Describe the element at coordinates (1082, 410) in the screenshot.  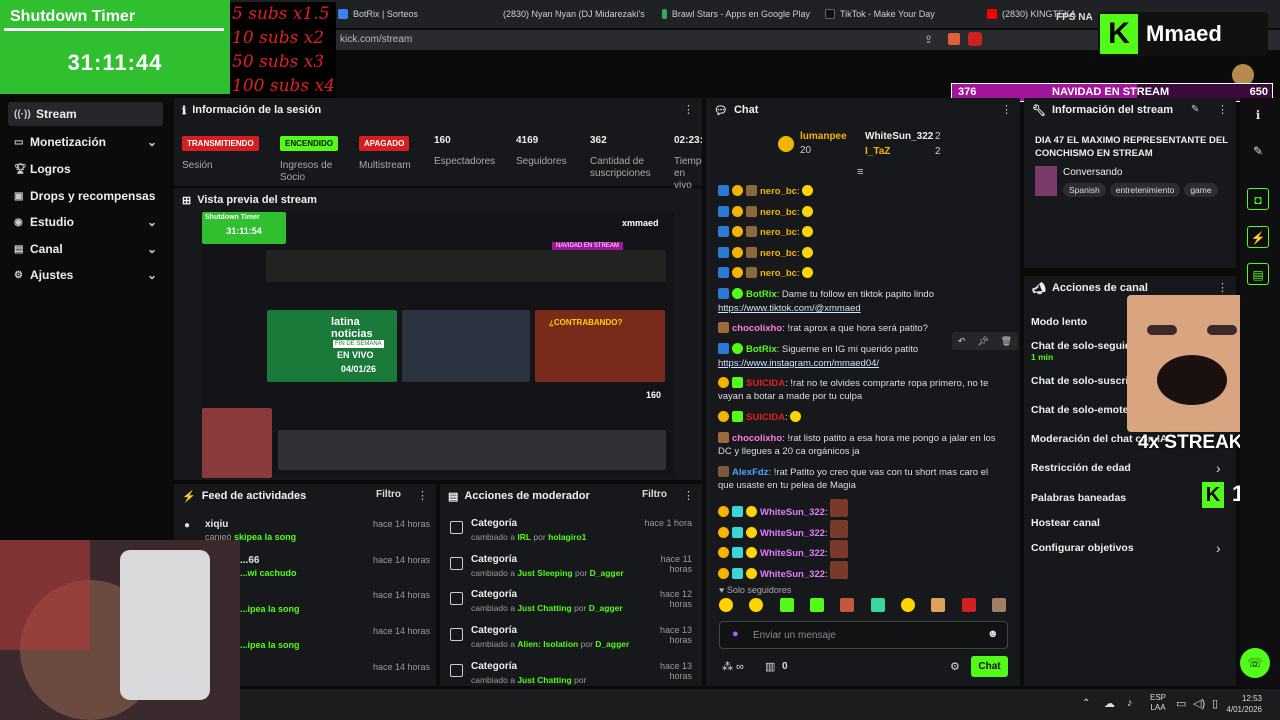
I see `channel-action-row: Chat de solo-emotes` at that location.